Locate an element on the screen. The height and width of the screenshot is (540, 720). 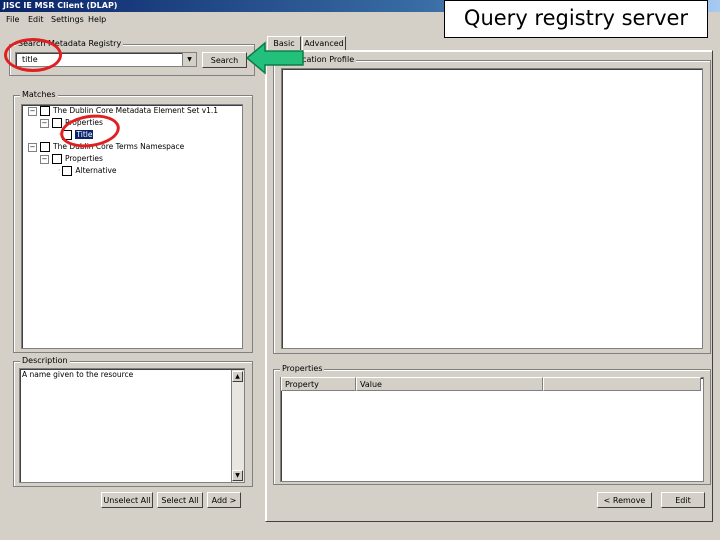
menu-help: Help is located at coordinates (97, 19).